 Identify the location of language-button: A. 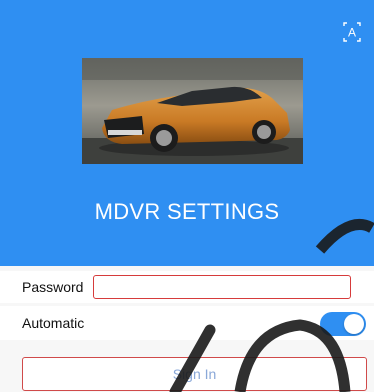
(352, 32).